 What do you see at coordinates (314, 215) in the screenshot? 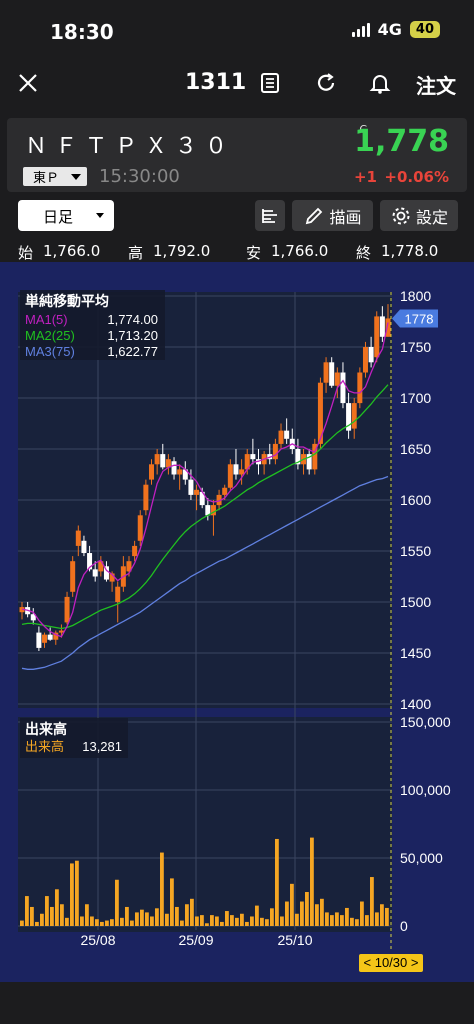
I see `pencil-icon` at bounding box center [314, 215].